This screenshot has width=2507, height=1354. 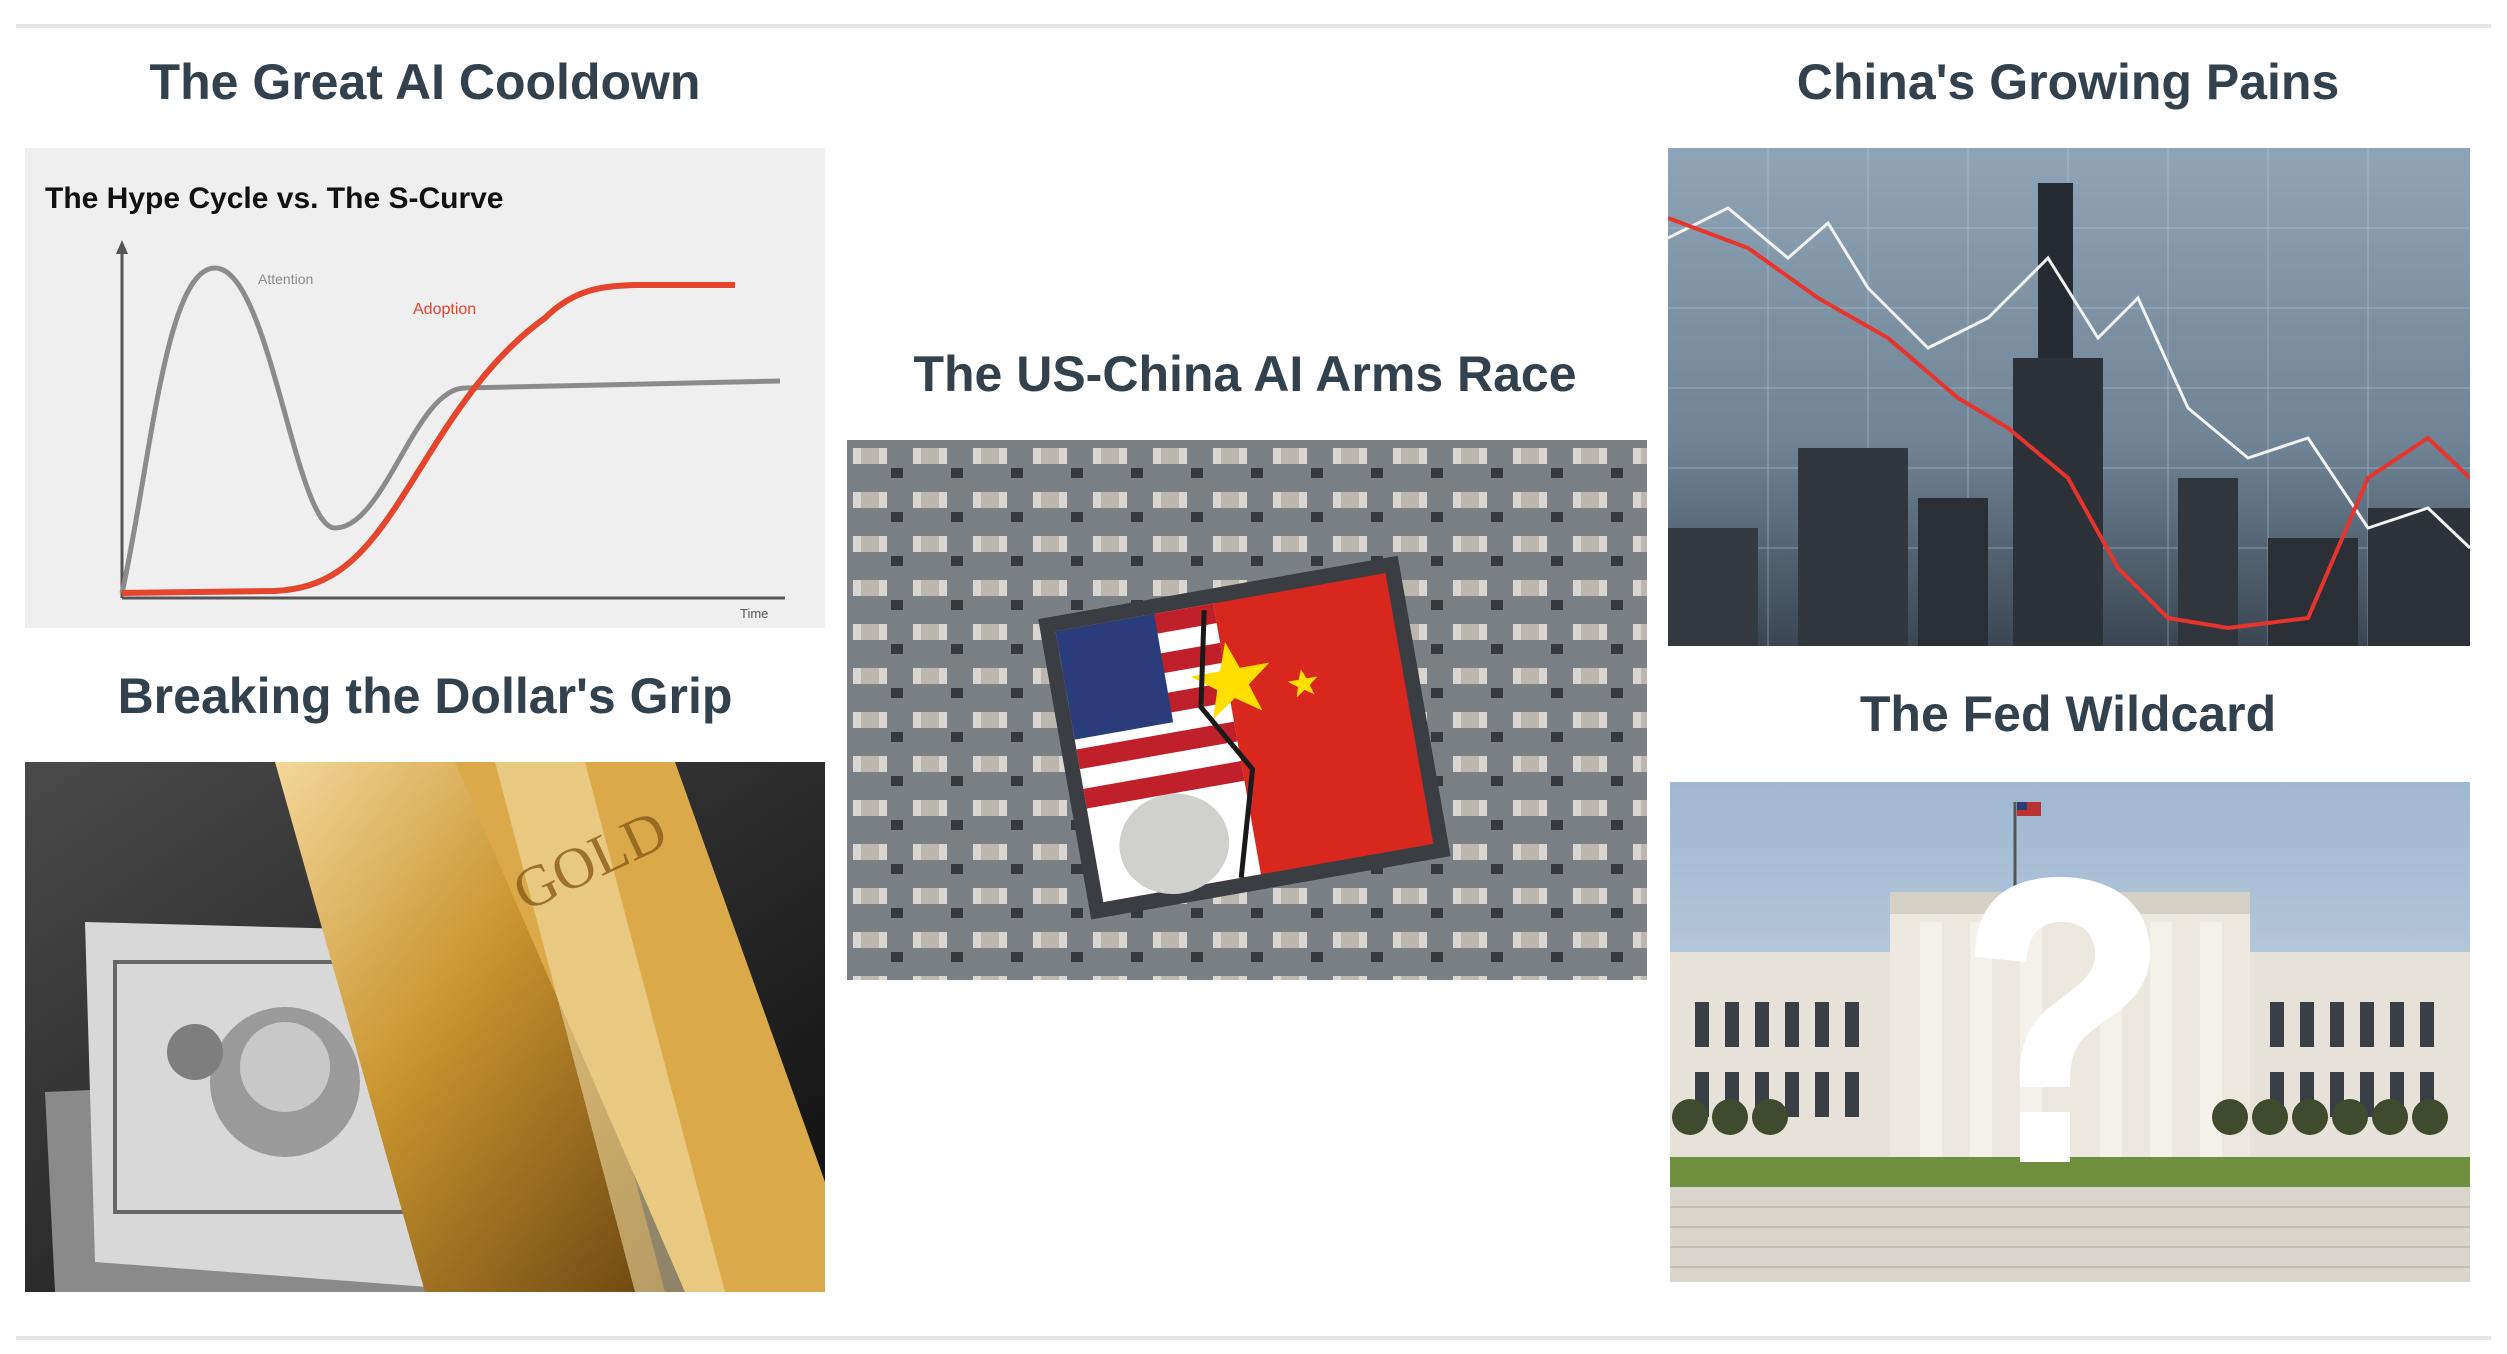 I want to click on gold-dollar-photo: GOLD, so click(x=425, y=1027).